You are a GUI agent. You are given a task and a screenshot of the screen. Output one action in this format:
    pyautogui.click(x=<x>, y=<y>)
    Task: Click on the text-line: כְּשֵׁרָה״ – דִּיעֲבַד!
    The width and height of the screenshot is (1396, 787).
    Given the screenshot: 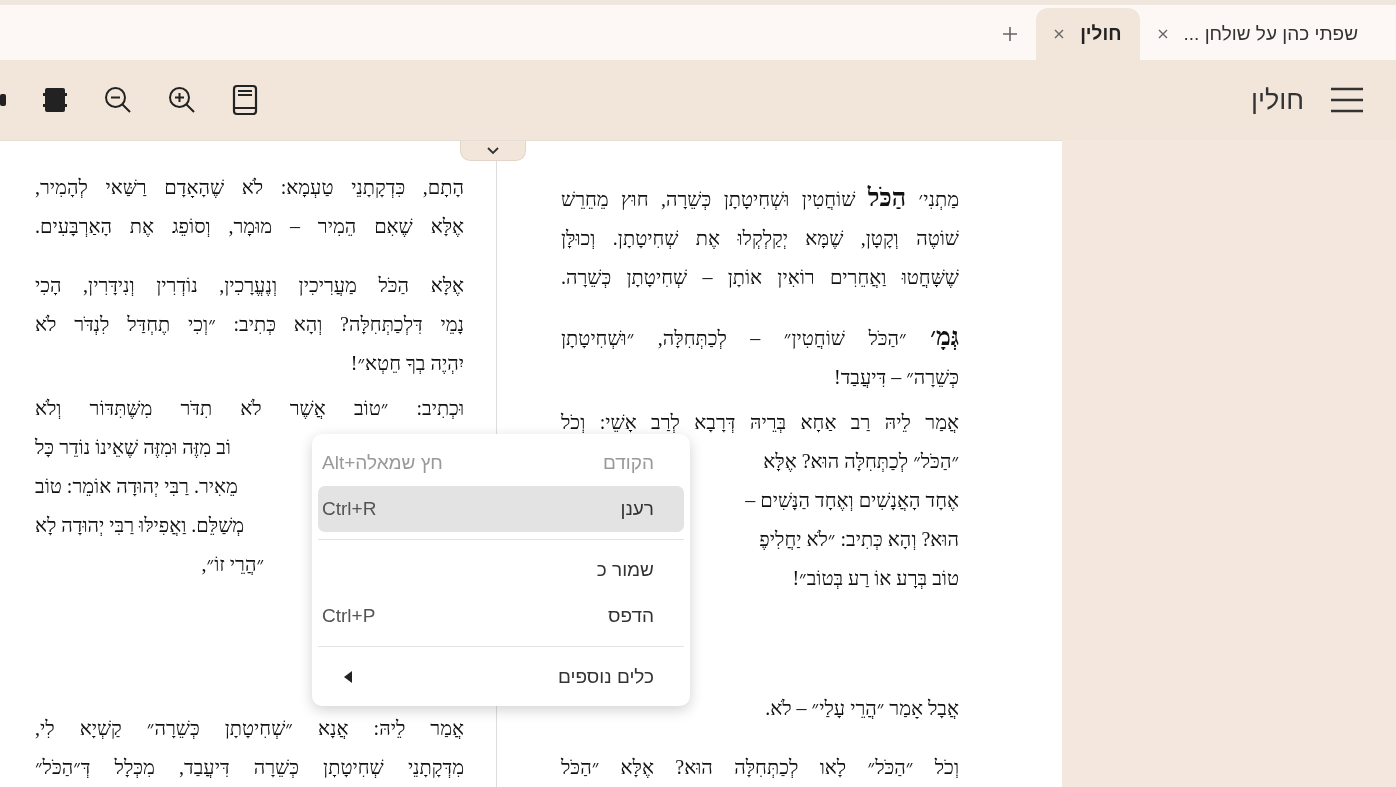 What is the action you would take?
    pyautogui.click(x=896, y=377)
    